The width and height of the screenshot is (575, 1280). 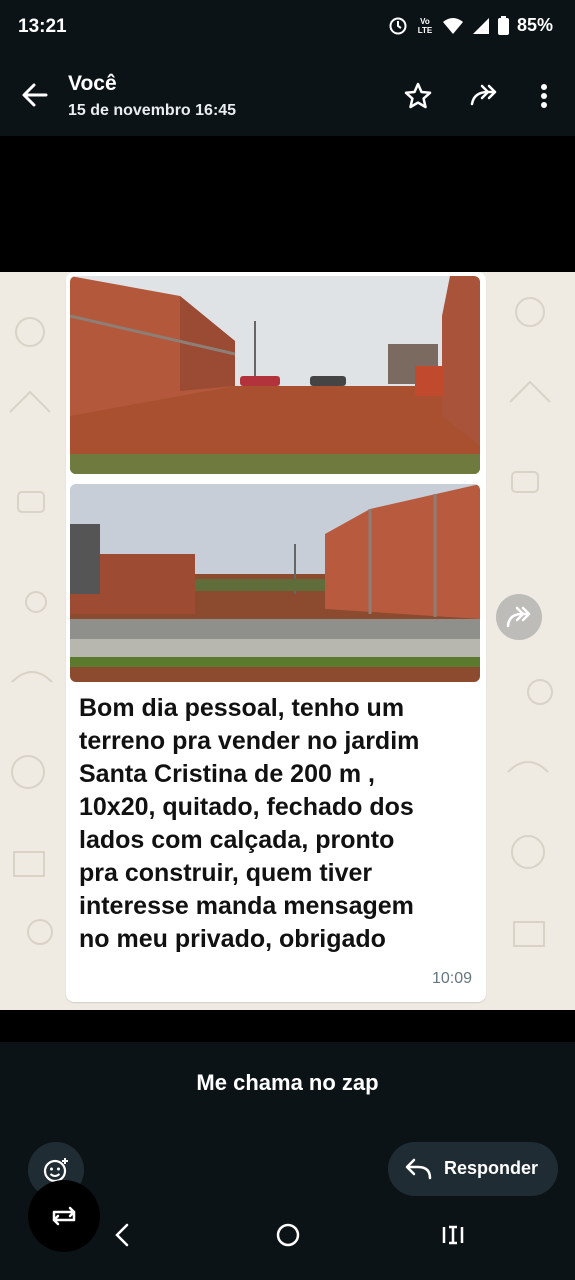 What do you see at coordinates (425, 25) in the screenshot?
I see `volte-icon: Vo LTE` at bounding box center [425, 25].